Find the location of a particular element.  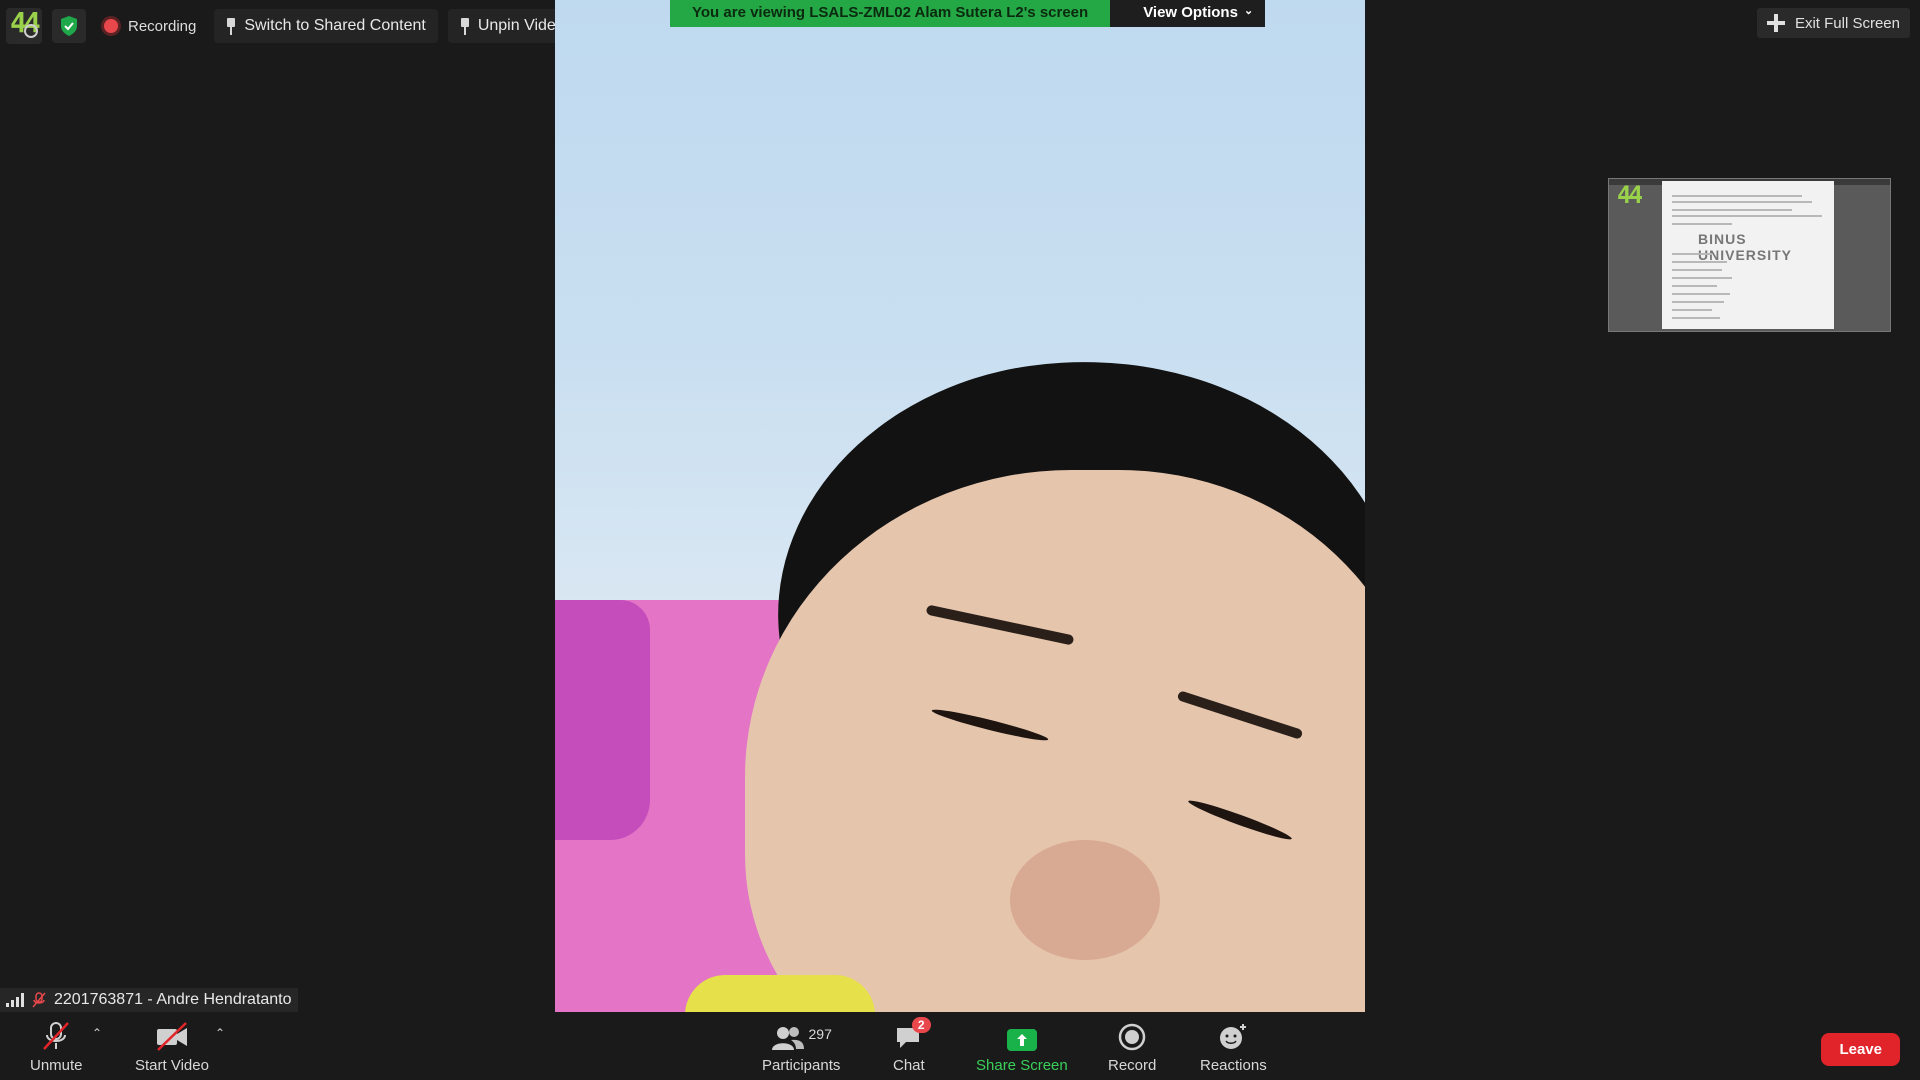

participants-label: Participants is located at coordinates (801, 1065).